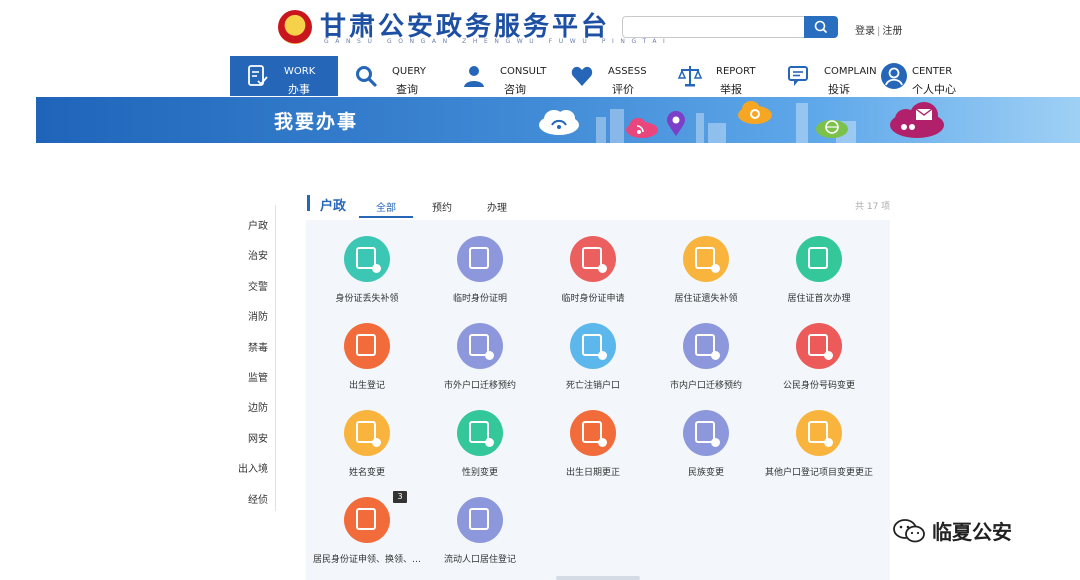  I want to click on banner-title: 我要办事, so click(316, 122).